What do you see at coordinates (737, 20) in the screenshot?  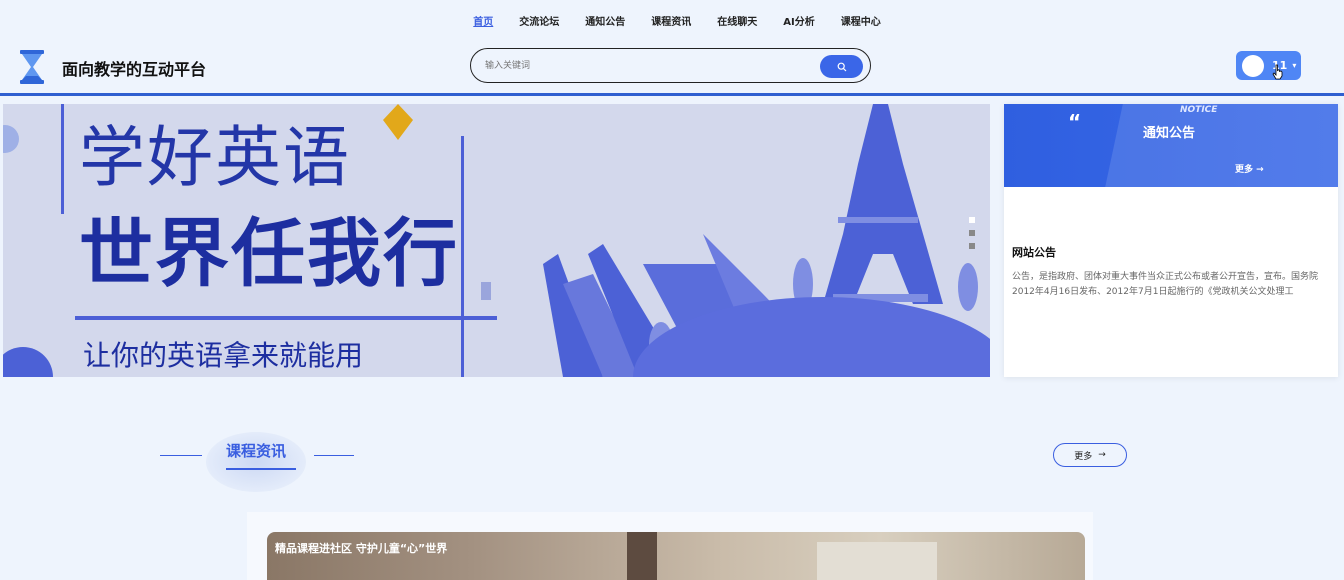 I see `nav-chat: 在线聊天` at bounding box center [737, 20].